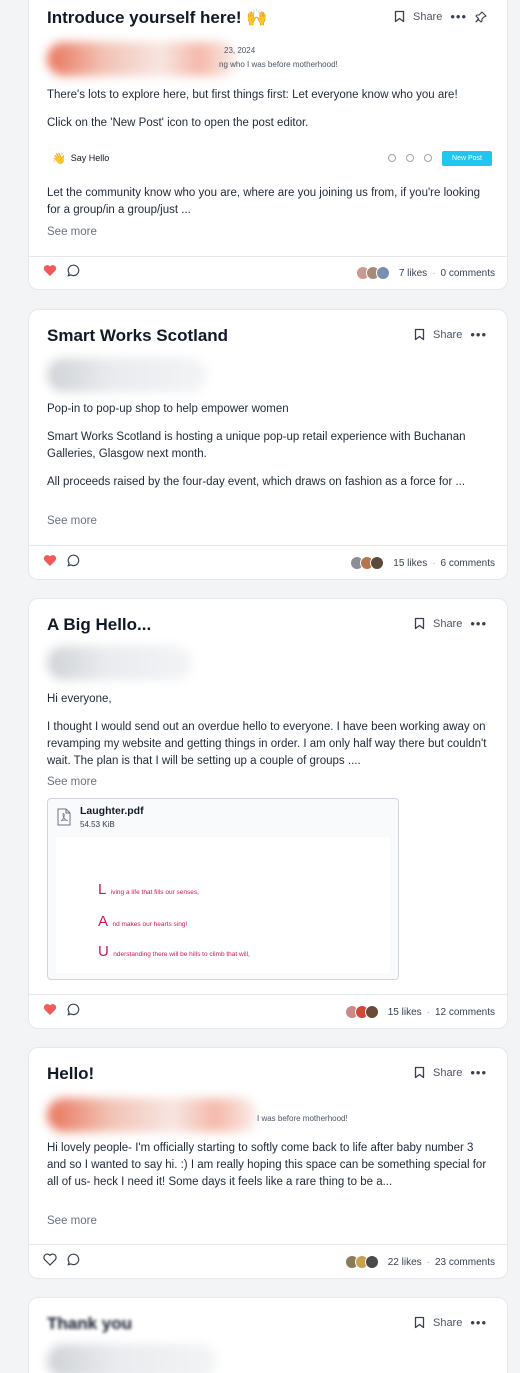 The height and width of the screenshot is (1373, 520). I want to click on post-card: Thank you Share •••, so click(268, 1335).